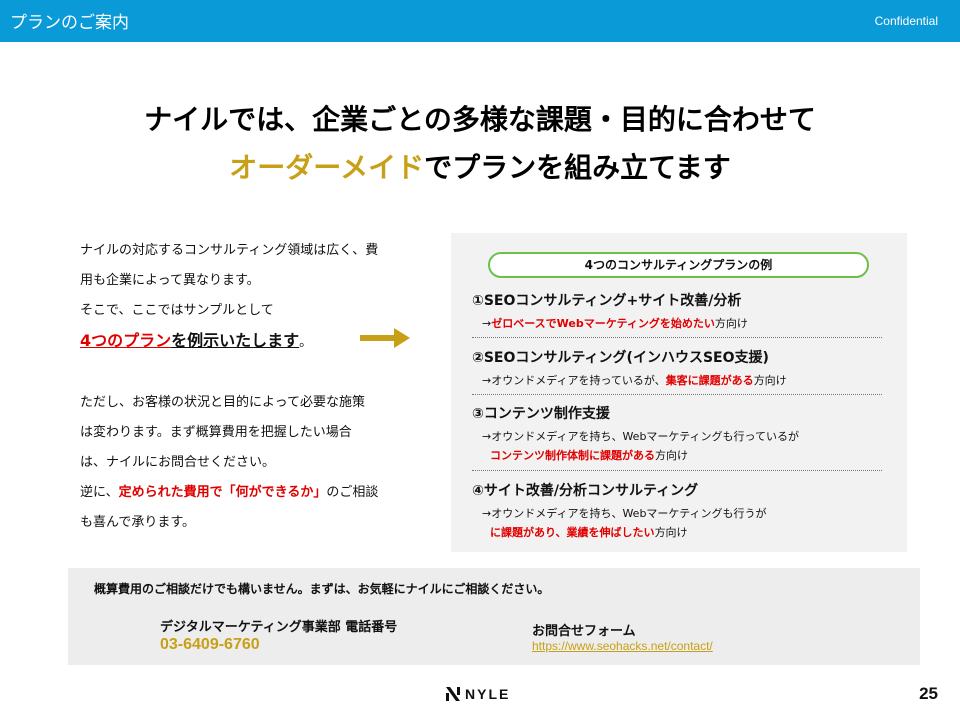 Image resolution: width=960 pixels, height=720 pixels. Describe the element at coordinates (928, 693) in the screenshot. I see `page-number: 25` at that location.